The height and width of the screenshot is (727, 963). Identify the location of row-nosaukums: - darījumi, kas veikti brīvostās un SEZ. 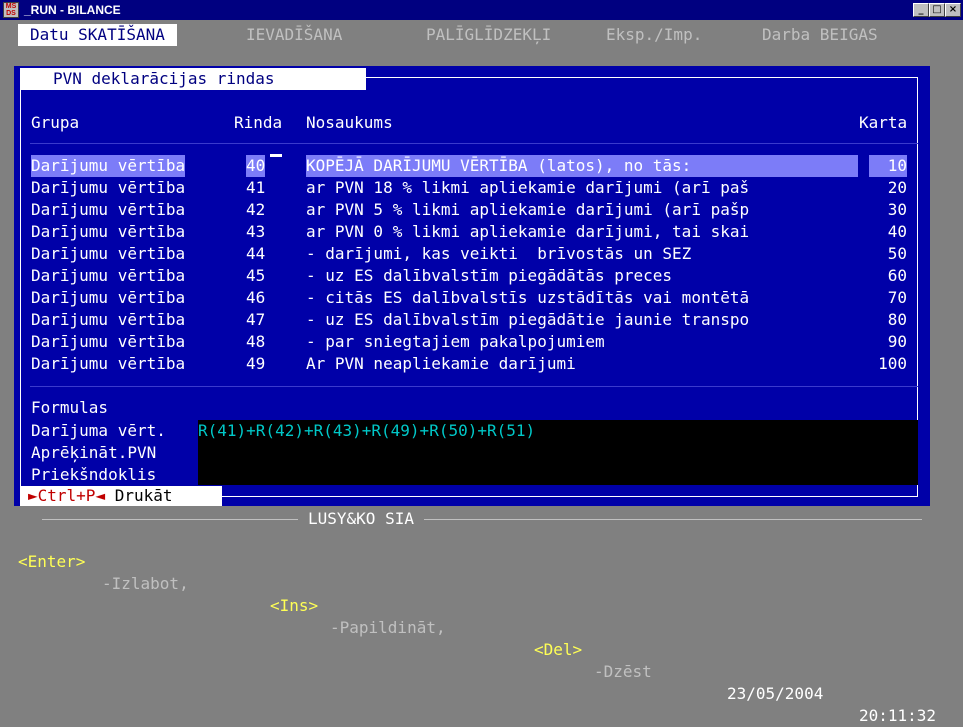
(499, 253).